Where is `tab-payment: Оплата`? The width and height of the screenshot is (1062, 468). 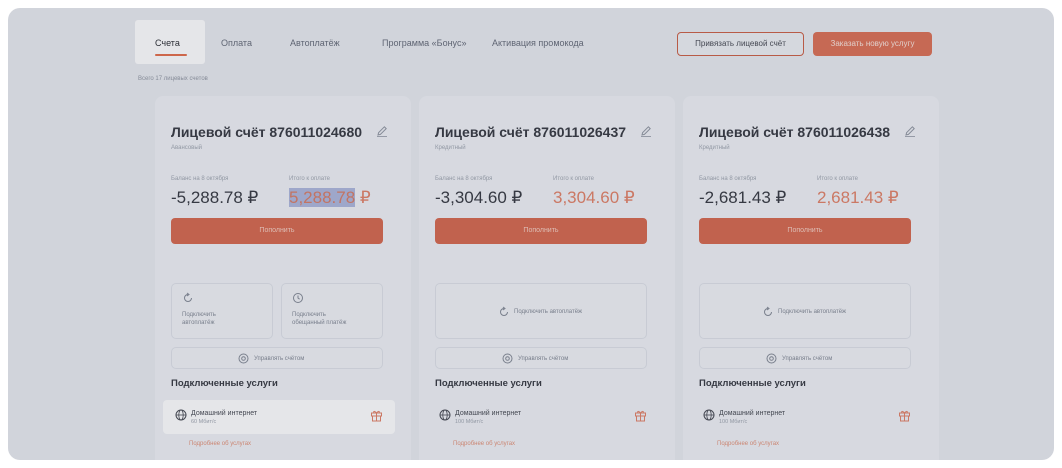
tab-payment: Оплата is located at coordinates (236, 43).